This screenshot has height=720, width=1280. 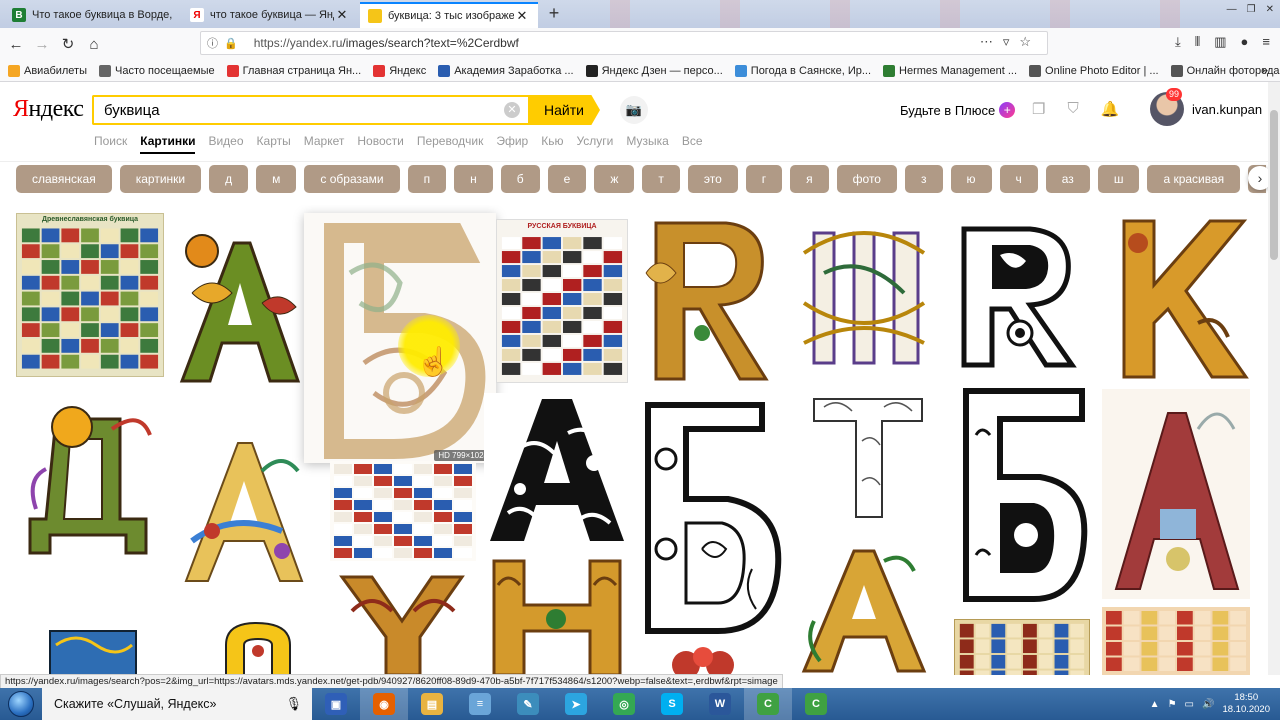 I want to click on service-tab-5: Новости, so click(x=380, y=144).